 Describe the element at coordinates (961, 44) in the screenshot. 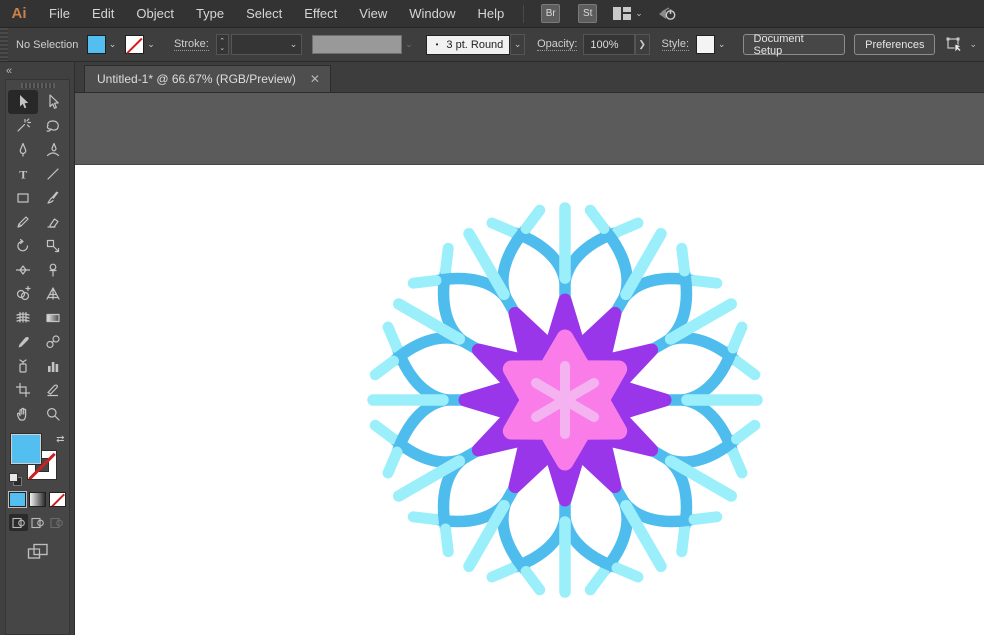

I see `select-similar-button: ⌄` at that location.